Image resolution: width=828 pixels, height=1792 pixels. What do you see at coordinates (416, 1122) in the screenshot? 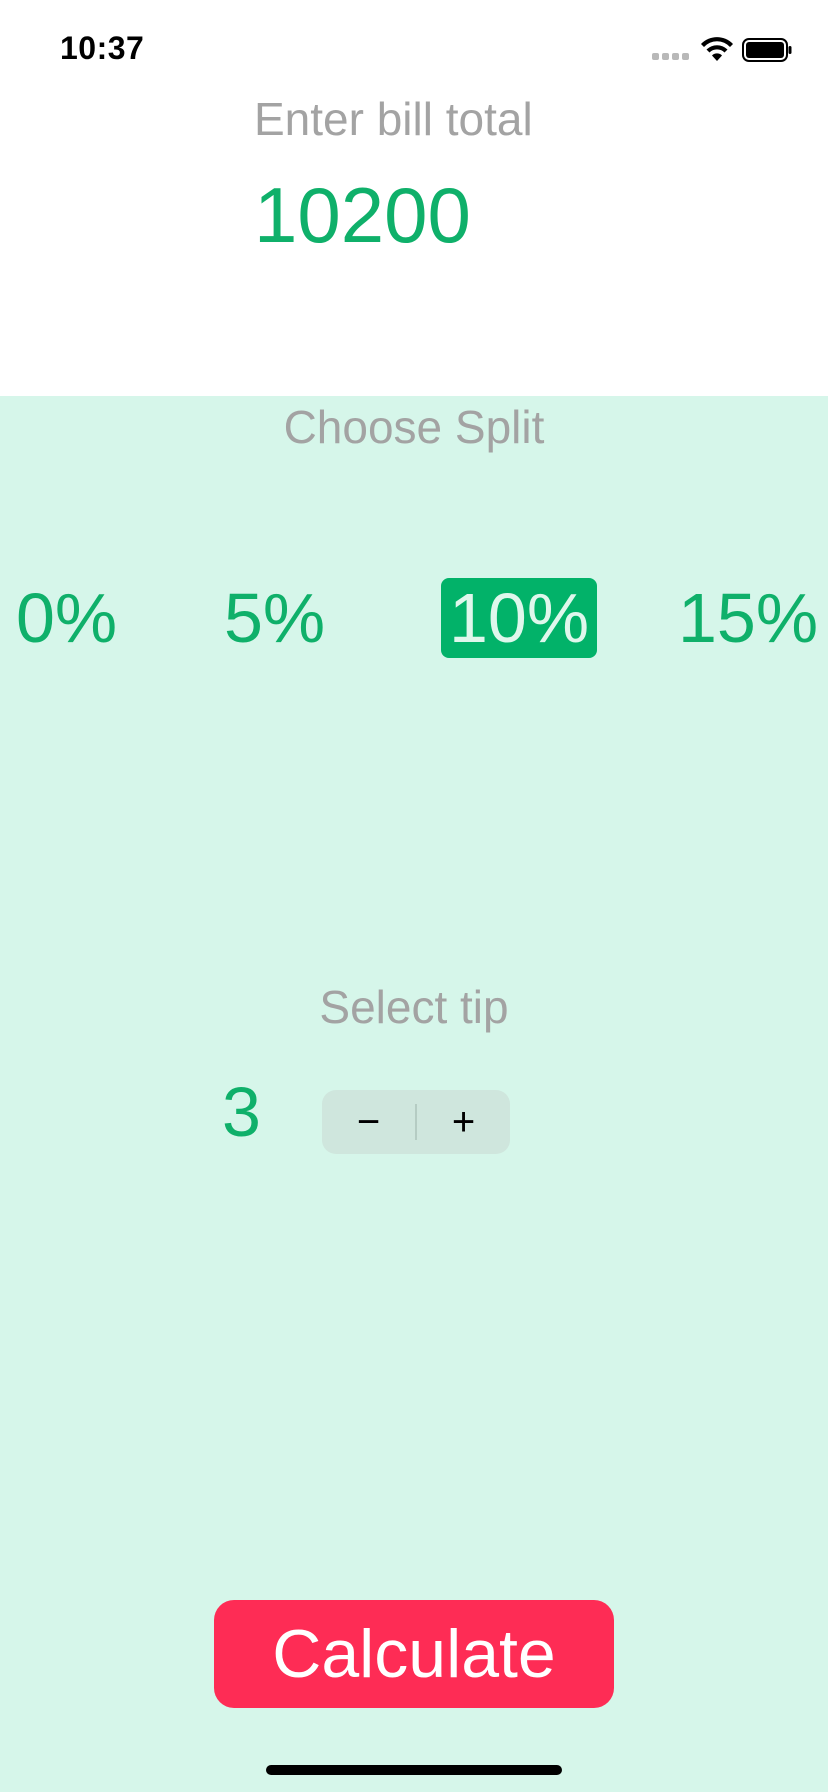
I see `tip-stepper: − +` at bounding box center [416, 1122].